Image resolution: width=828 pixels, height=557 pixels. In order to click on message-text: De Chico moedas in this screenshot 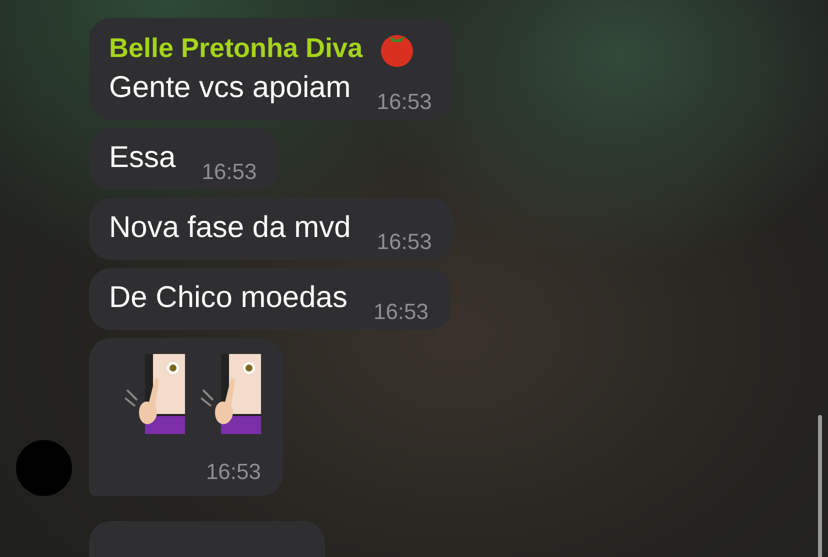, I will do `click(228, 298)`.